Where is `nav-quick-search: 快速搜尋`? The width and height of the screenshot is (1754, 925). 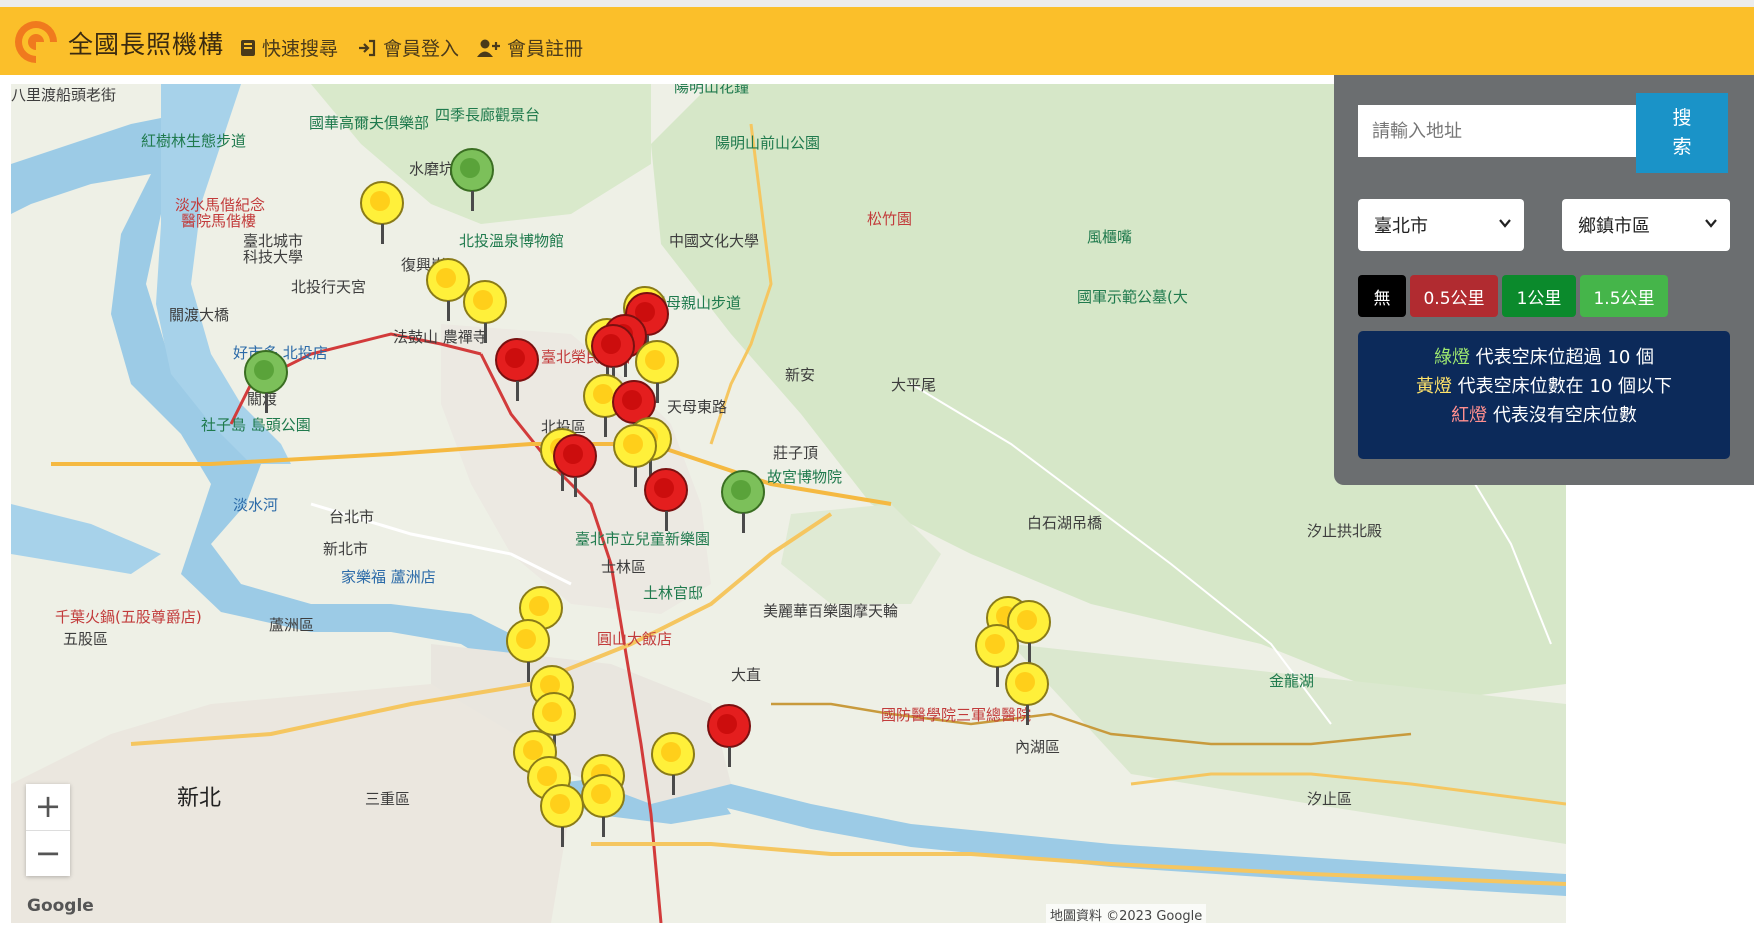
nav-quick-search: 快速搜尋 is located at coordinates (289, 47).